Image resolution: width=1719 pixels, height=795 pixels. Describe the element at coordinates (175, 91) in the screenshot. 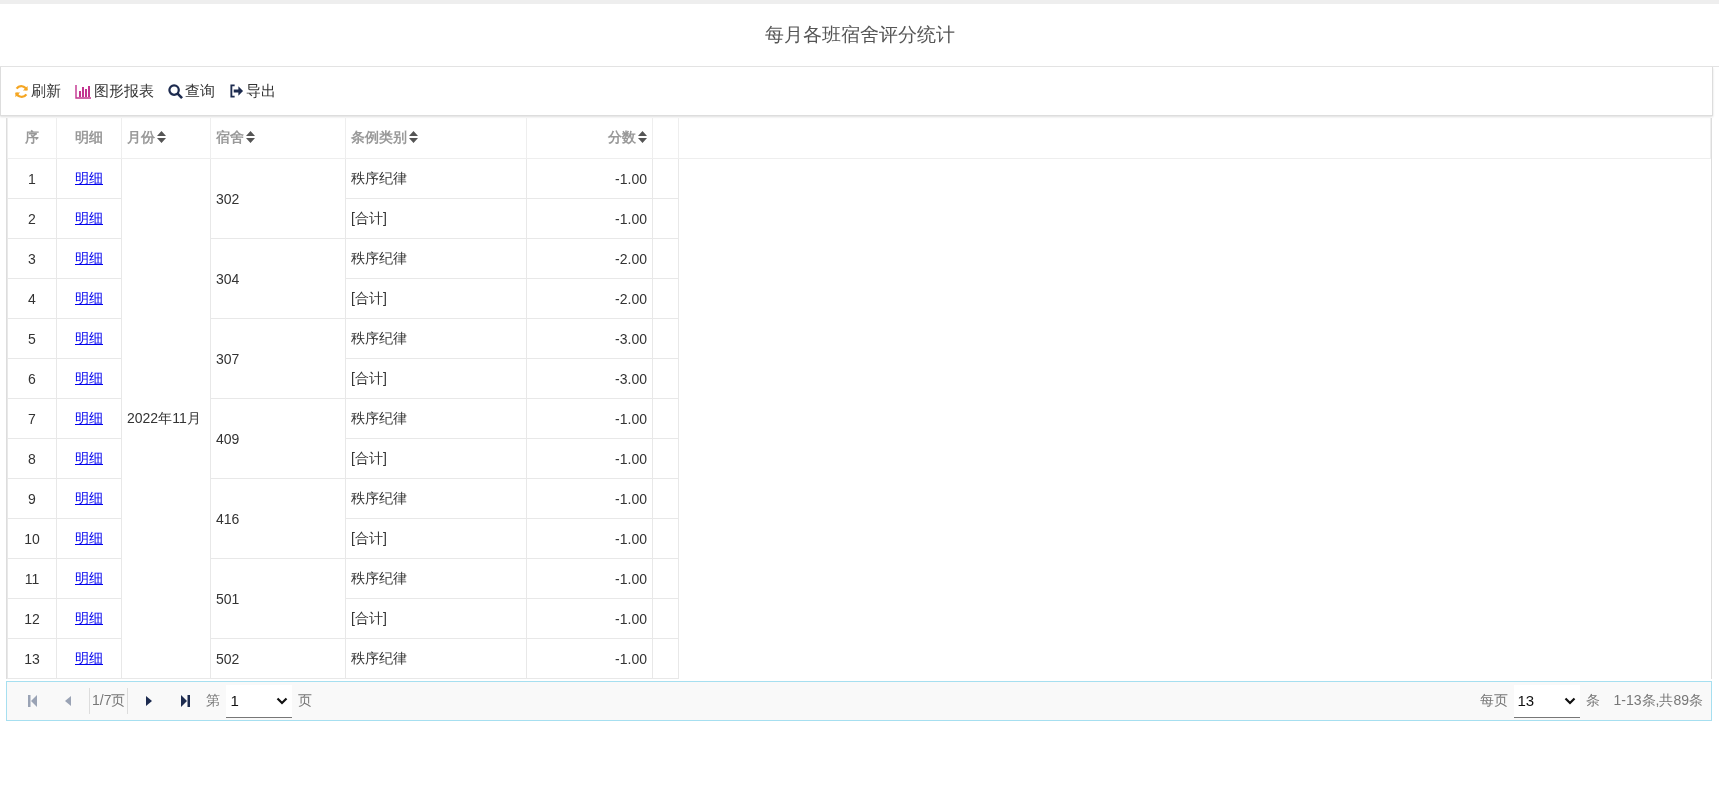

I see `search-icon` at that location.